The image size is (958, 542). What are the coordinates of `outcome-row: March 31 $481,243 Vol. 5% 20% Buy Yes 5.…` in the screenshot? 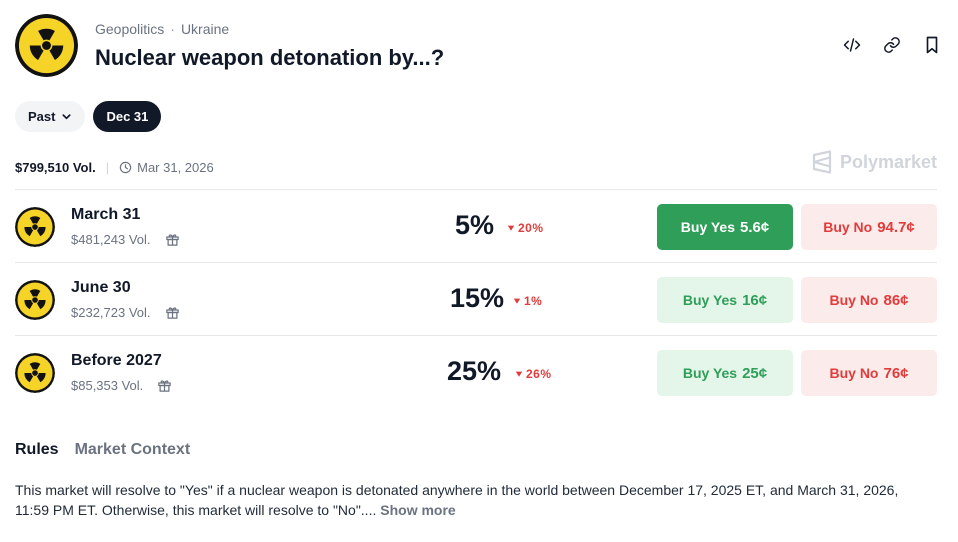 It's located at (476, 225).